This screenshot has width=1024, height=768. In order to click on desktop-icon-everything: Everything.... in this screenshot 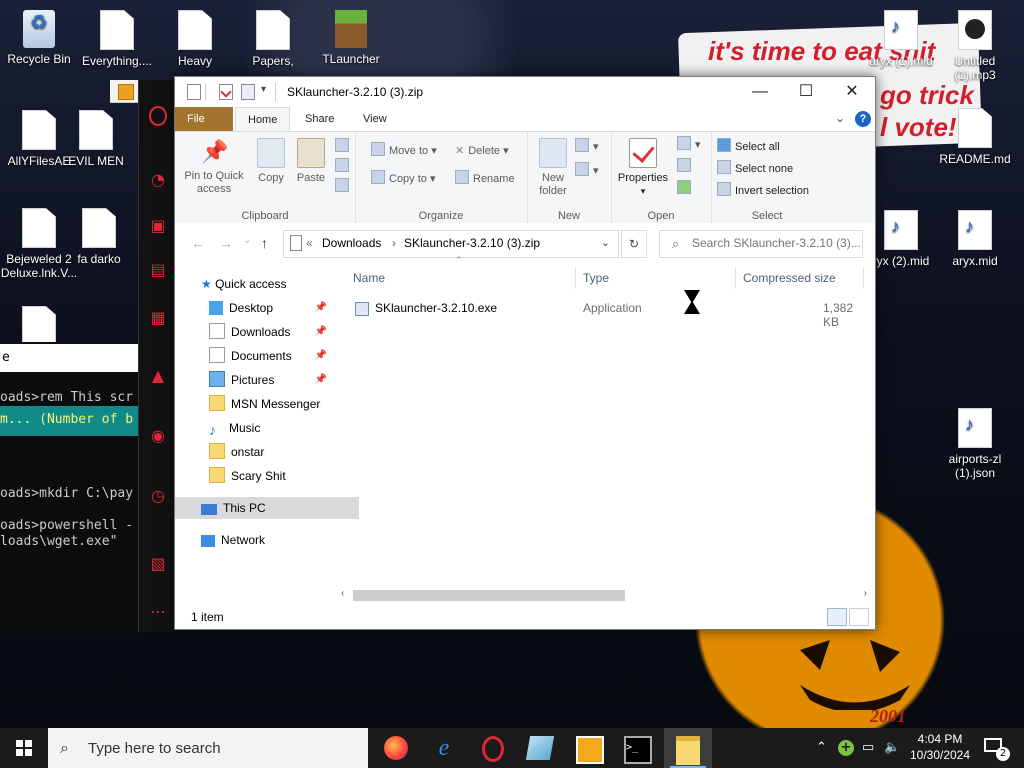, I will do `click(117, 39)`.